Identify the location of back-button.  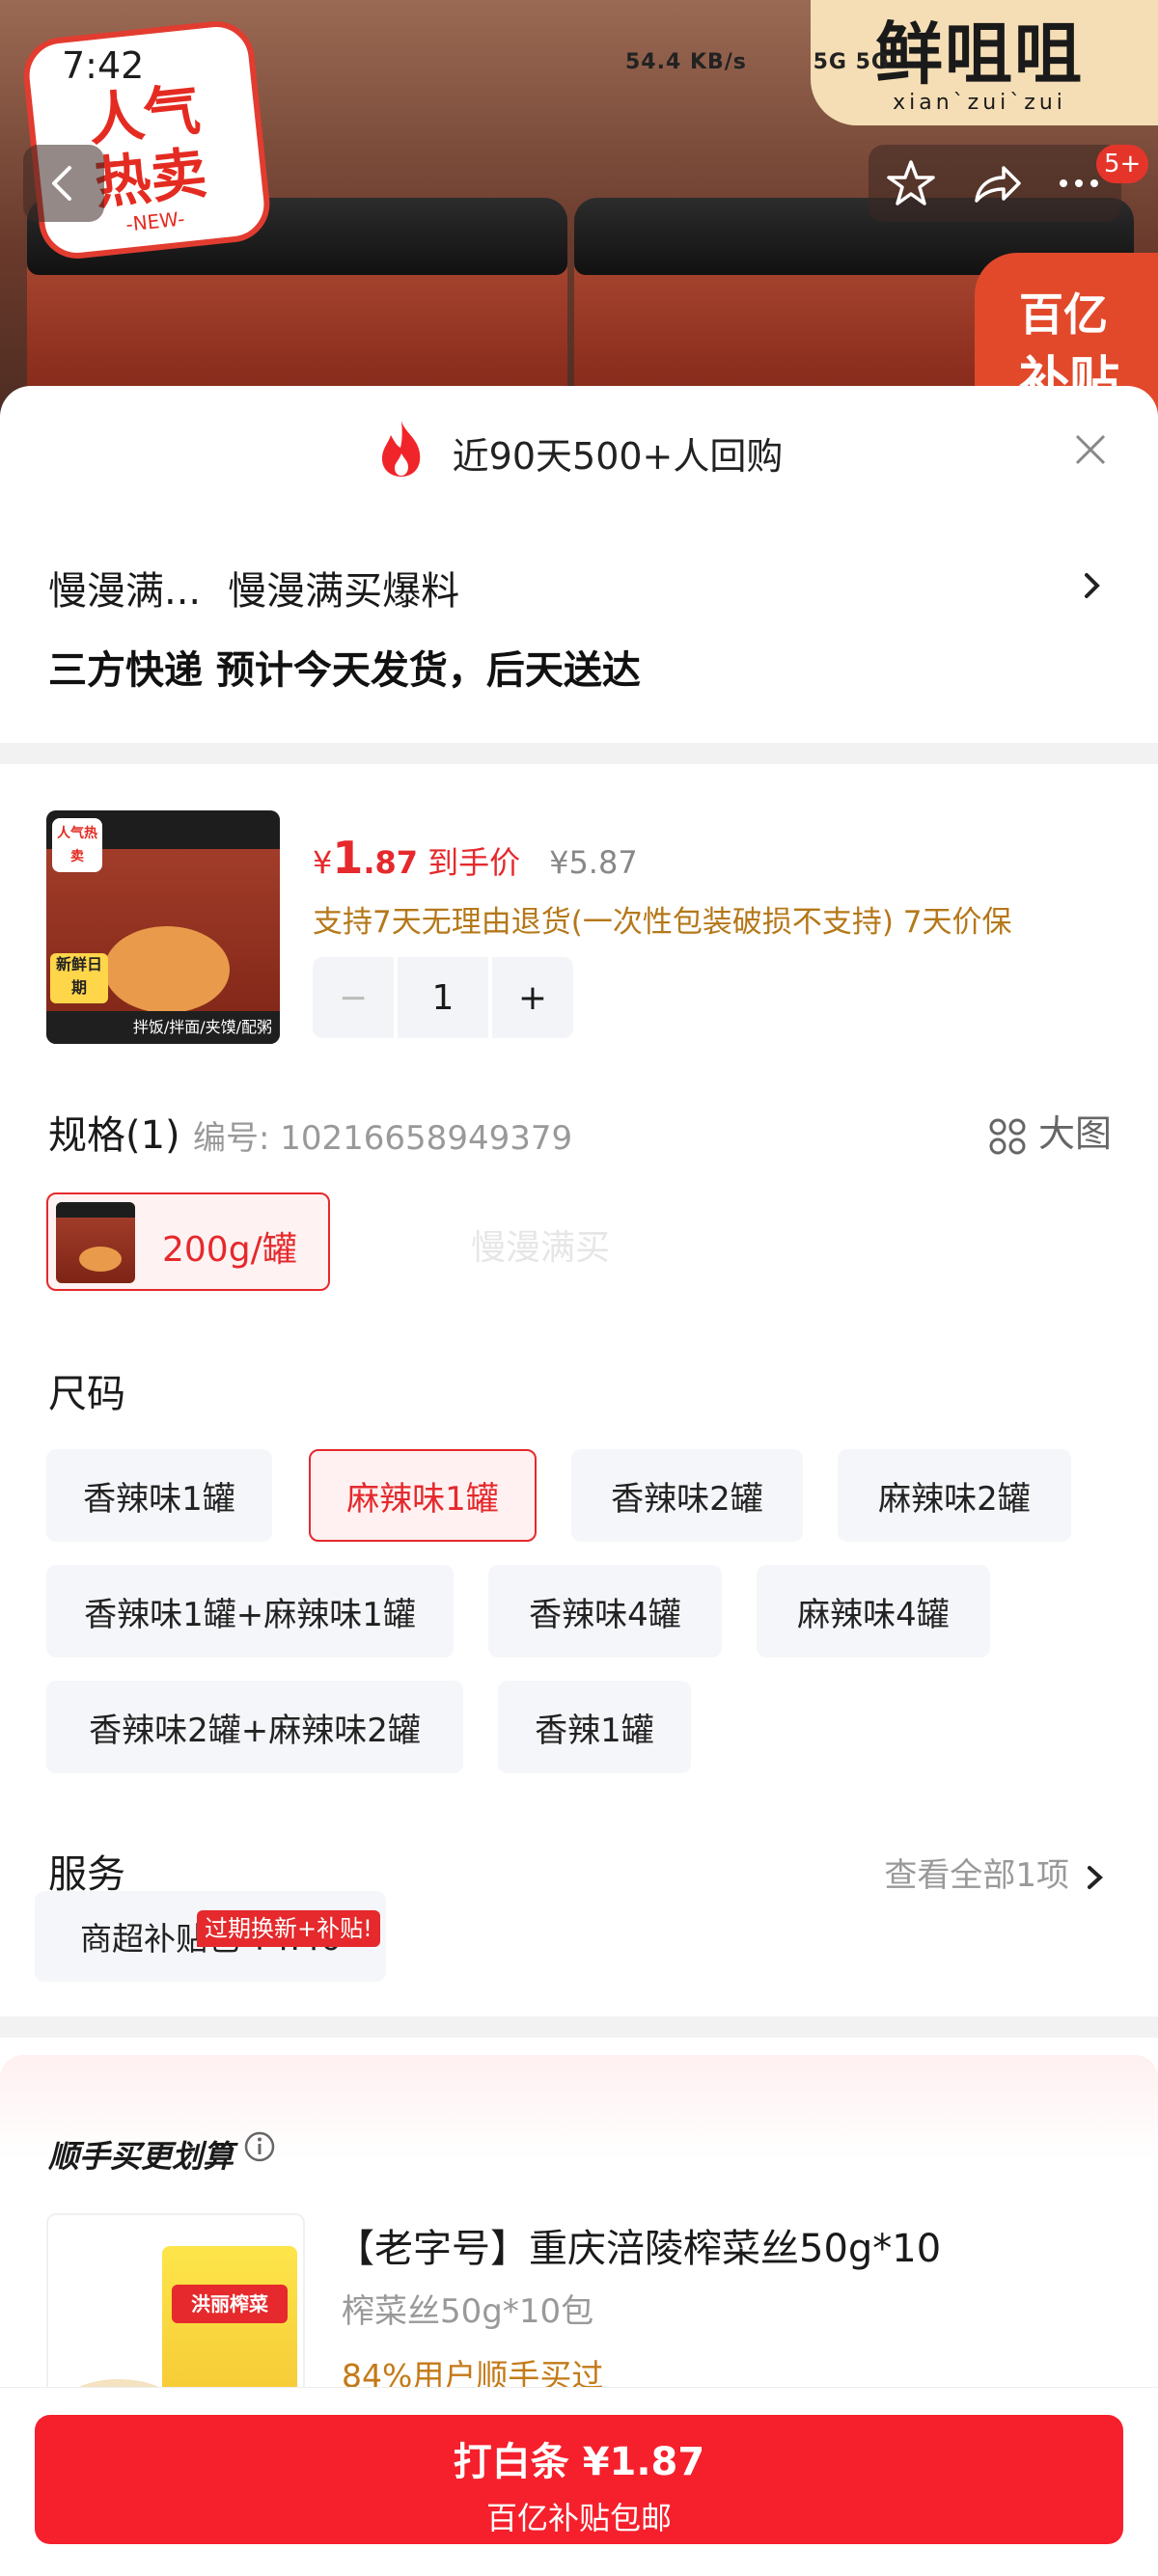
(63, 184).